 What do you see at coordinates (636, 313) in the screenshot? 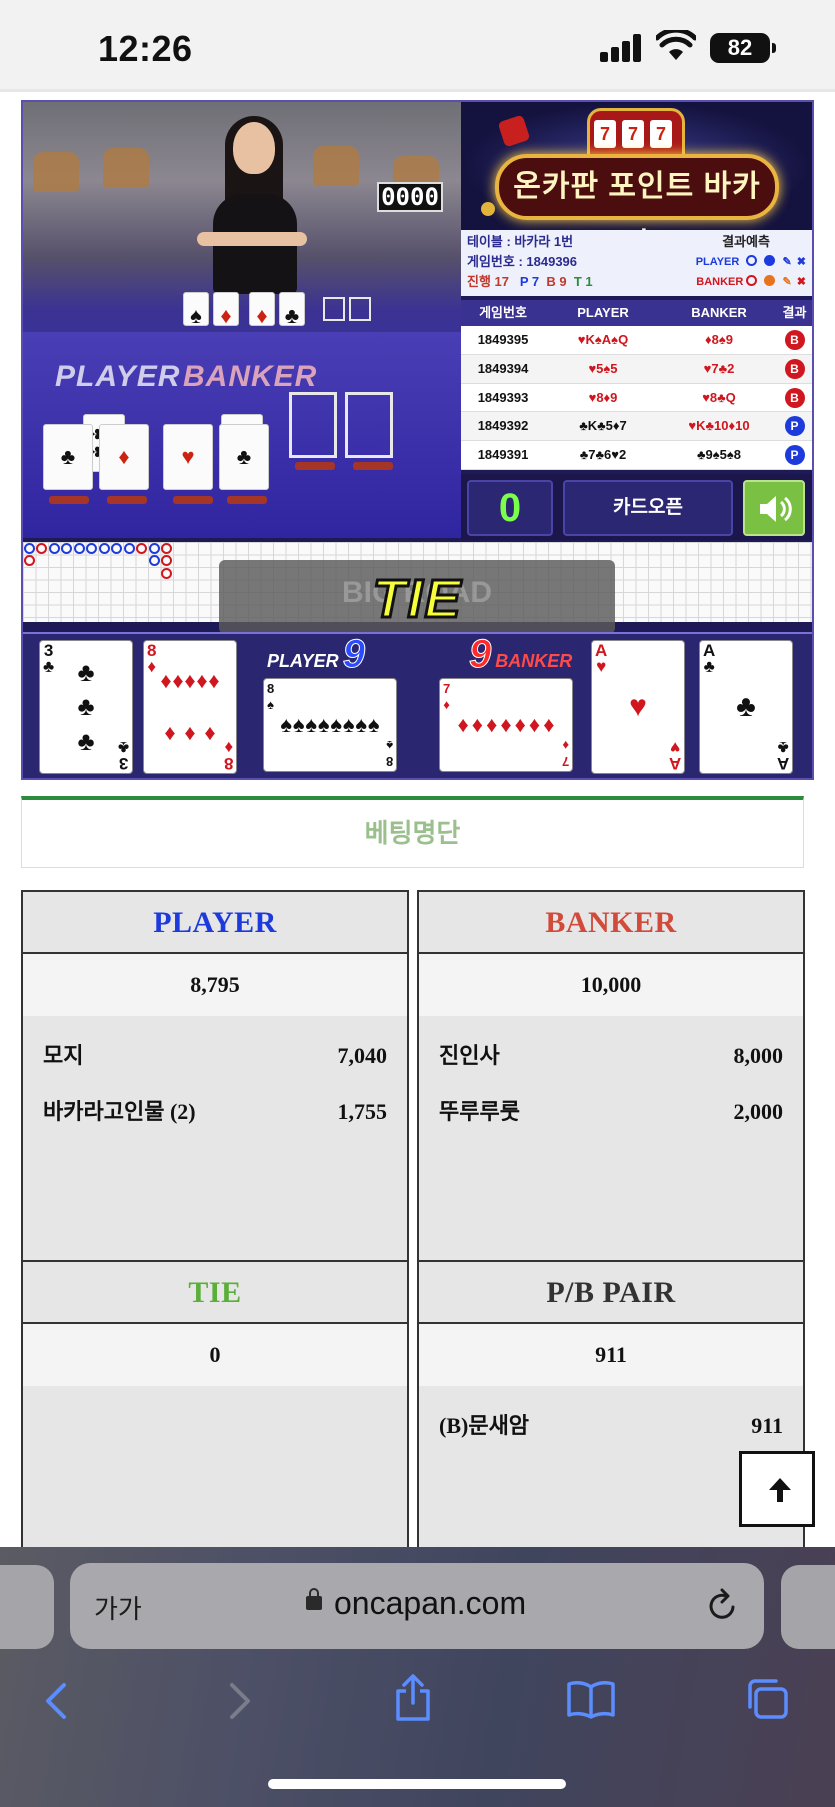
I see `history-header: 게임번호 PLAYER BANKER 결과` at bounding box center [636, 313].